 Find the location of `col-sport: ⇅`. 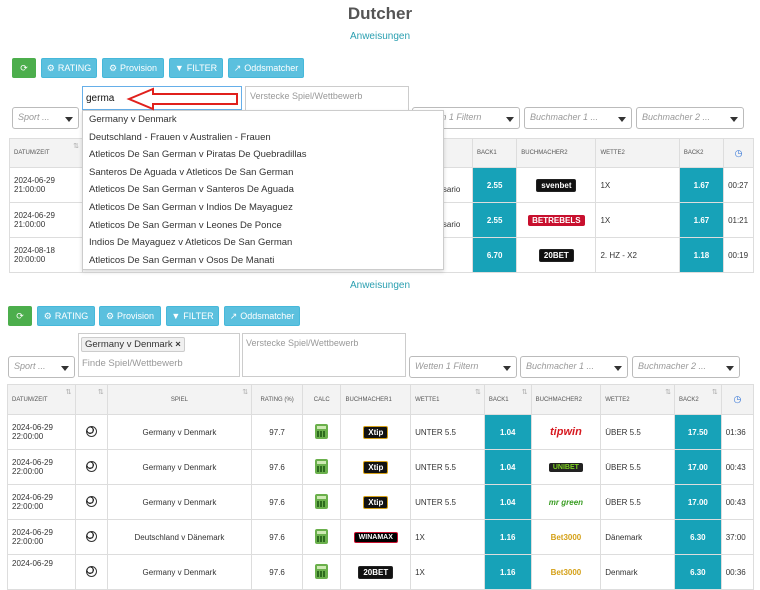

col-sport: ⇅ is located at coordinates (91, 399).